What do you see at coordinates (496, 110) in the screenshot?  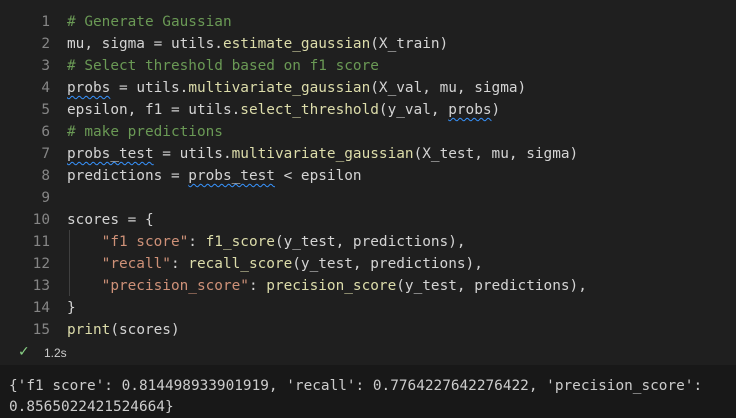 I see `code-token: )` at bounding box center [496, 110].